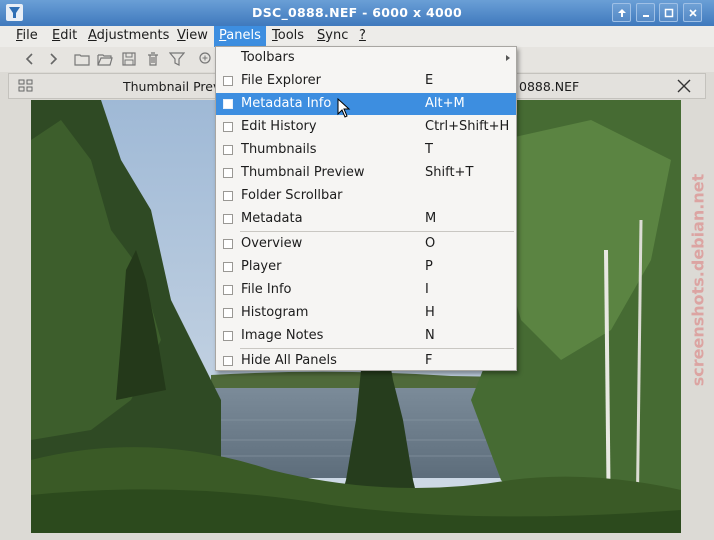  What do you see at coordinates (366, 150) in the screenshot?
I see `menu-item-thumbnails: Thumbnails T` at bounding box center [366, 150].